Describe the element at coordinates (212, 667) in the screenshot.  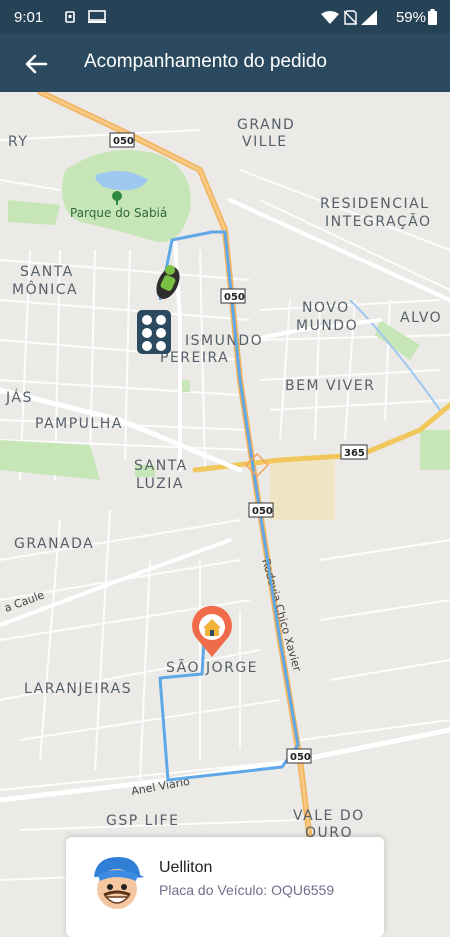
I see `svg-text: SÃO JORGE` at that location.